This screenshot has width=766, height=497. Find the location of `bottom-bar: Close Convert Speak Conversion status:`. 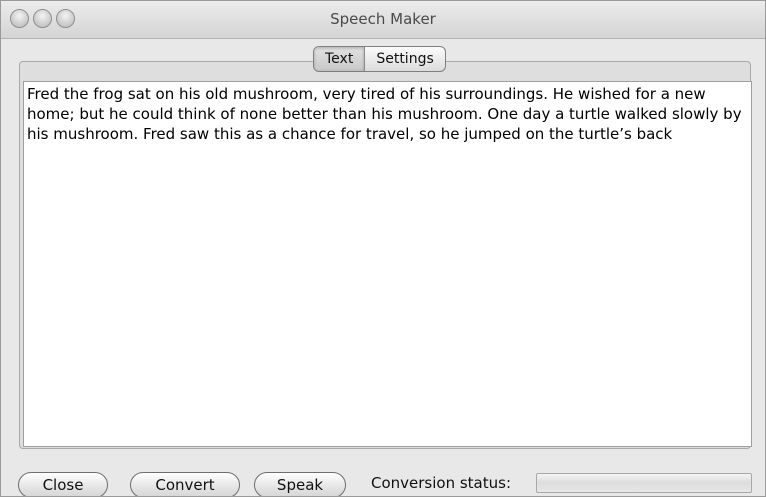

bottom-bar: Close Convert Speak Conversion status: is located at coordinates (383, 476).